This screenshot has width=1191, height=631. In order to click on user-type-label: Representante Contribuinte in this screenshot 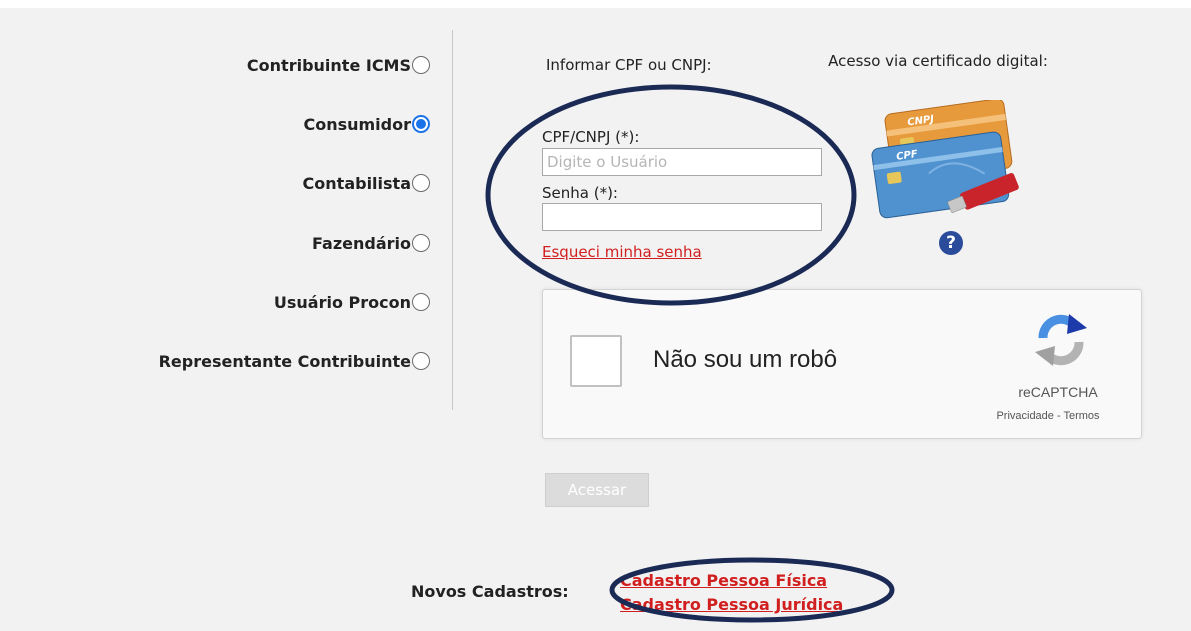, I will do `click(284, 361)`.